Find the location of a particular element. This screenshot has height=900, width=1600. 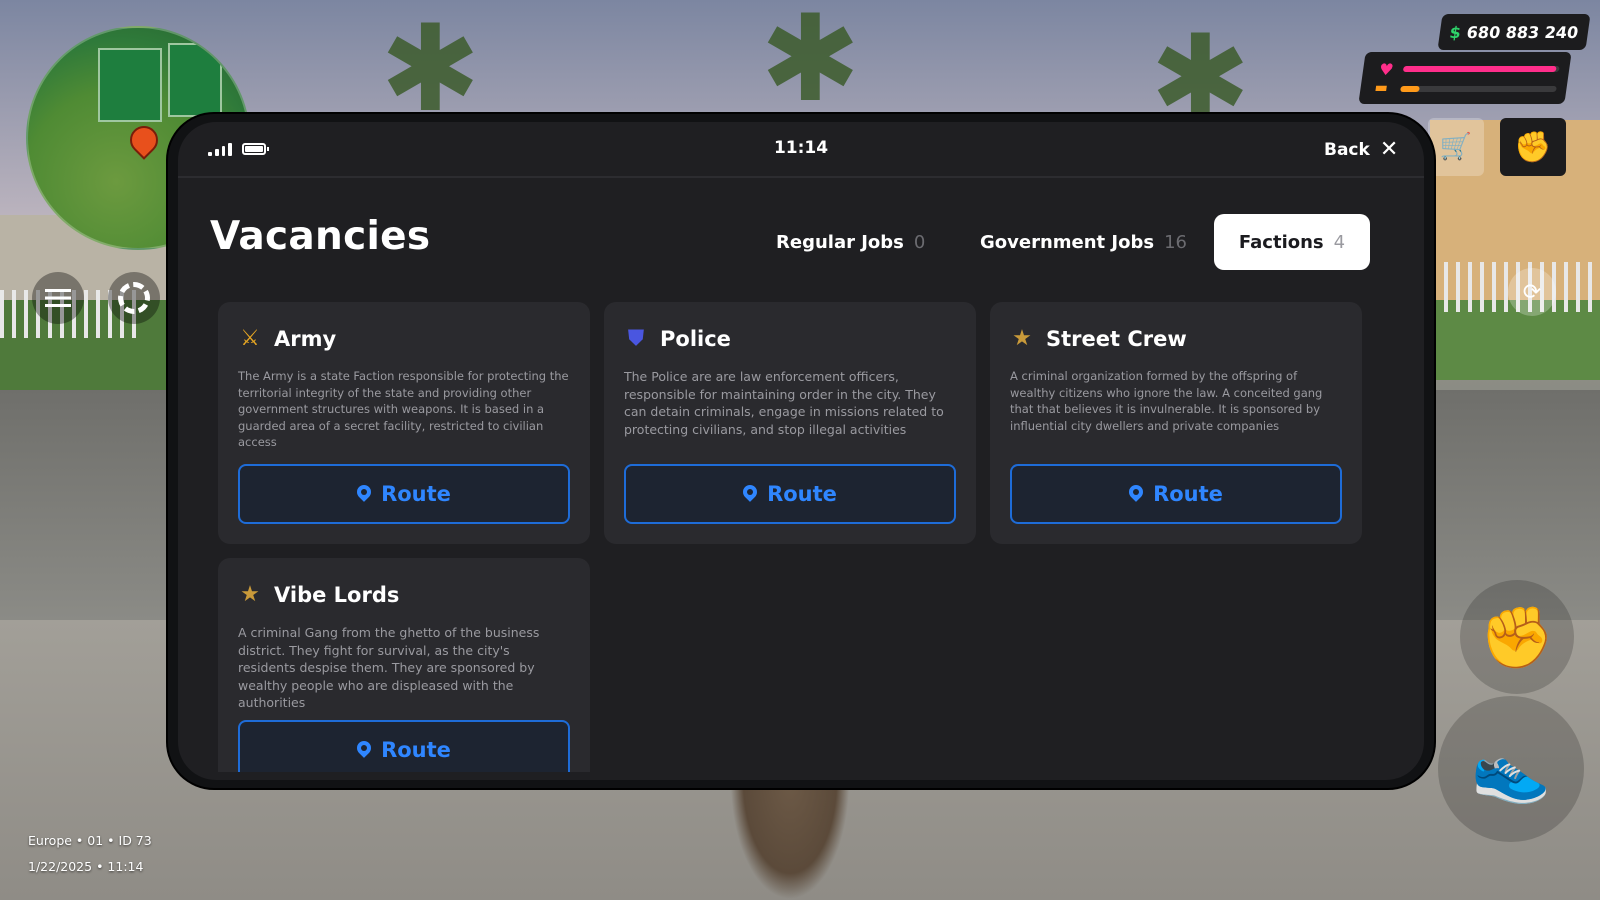

tab-label: Regular Jobs is located at coordinates (840, 242).